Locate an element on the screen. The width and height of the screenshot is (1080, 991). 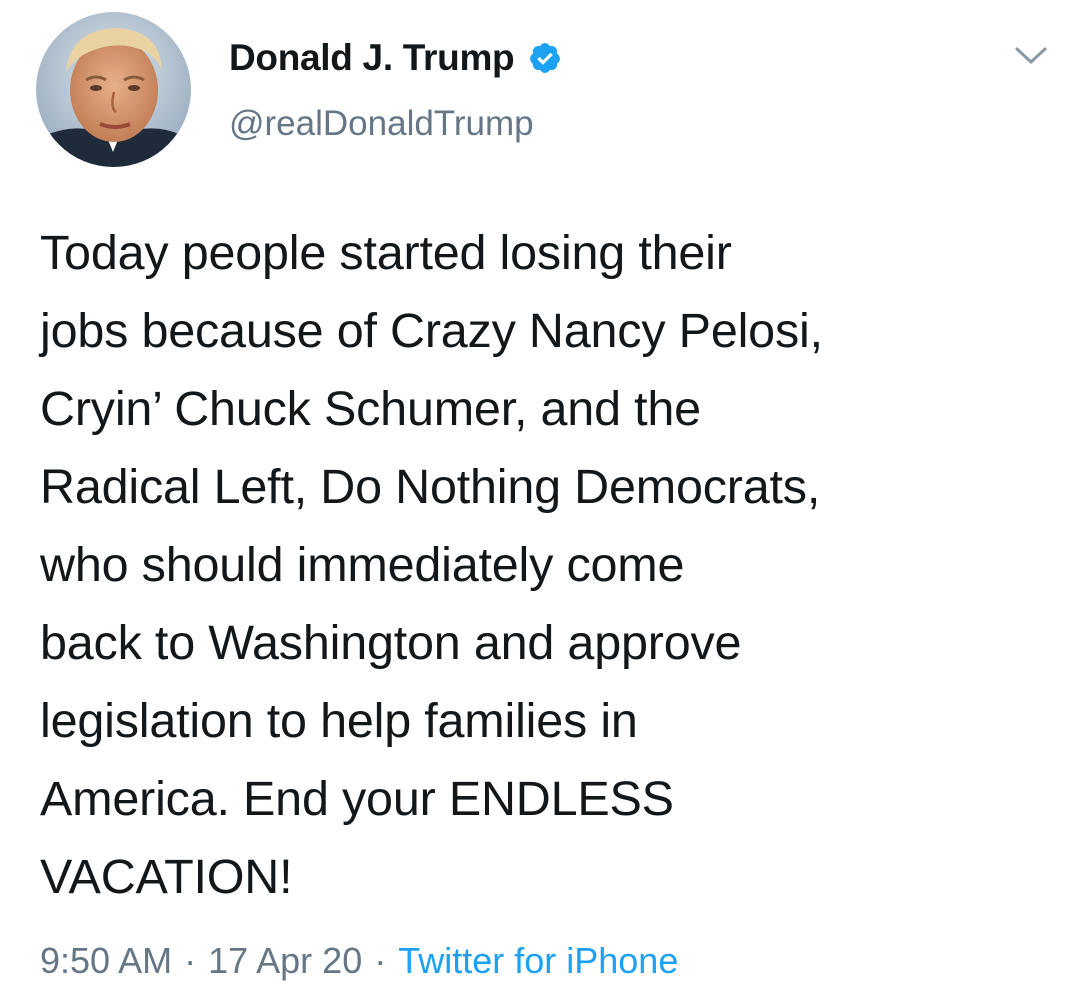
tweet-date: 17 Apr 20 is located at coordinates (285, 961).